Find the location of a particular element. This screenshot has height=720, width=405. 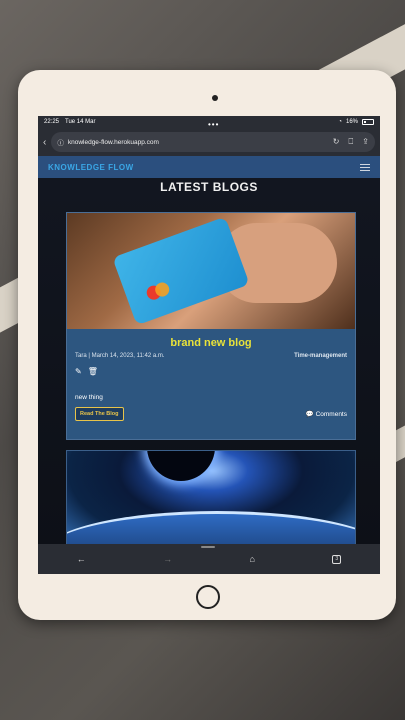

status-indicators: ◔ 16% is located at coordinates (356, 122).